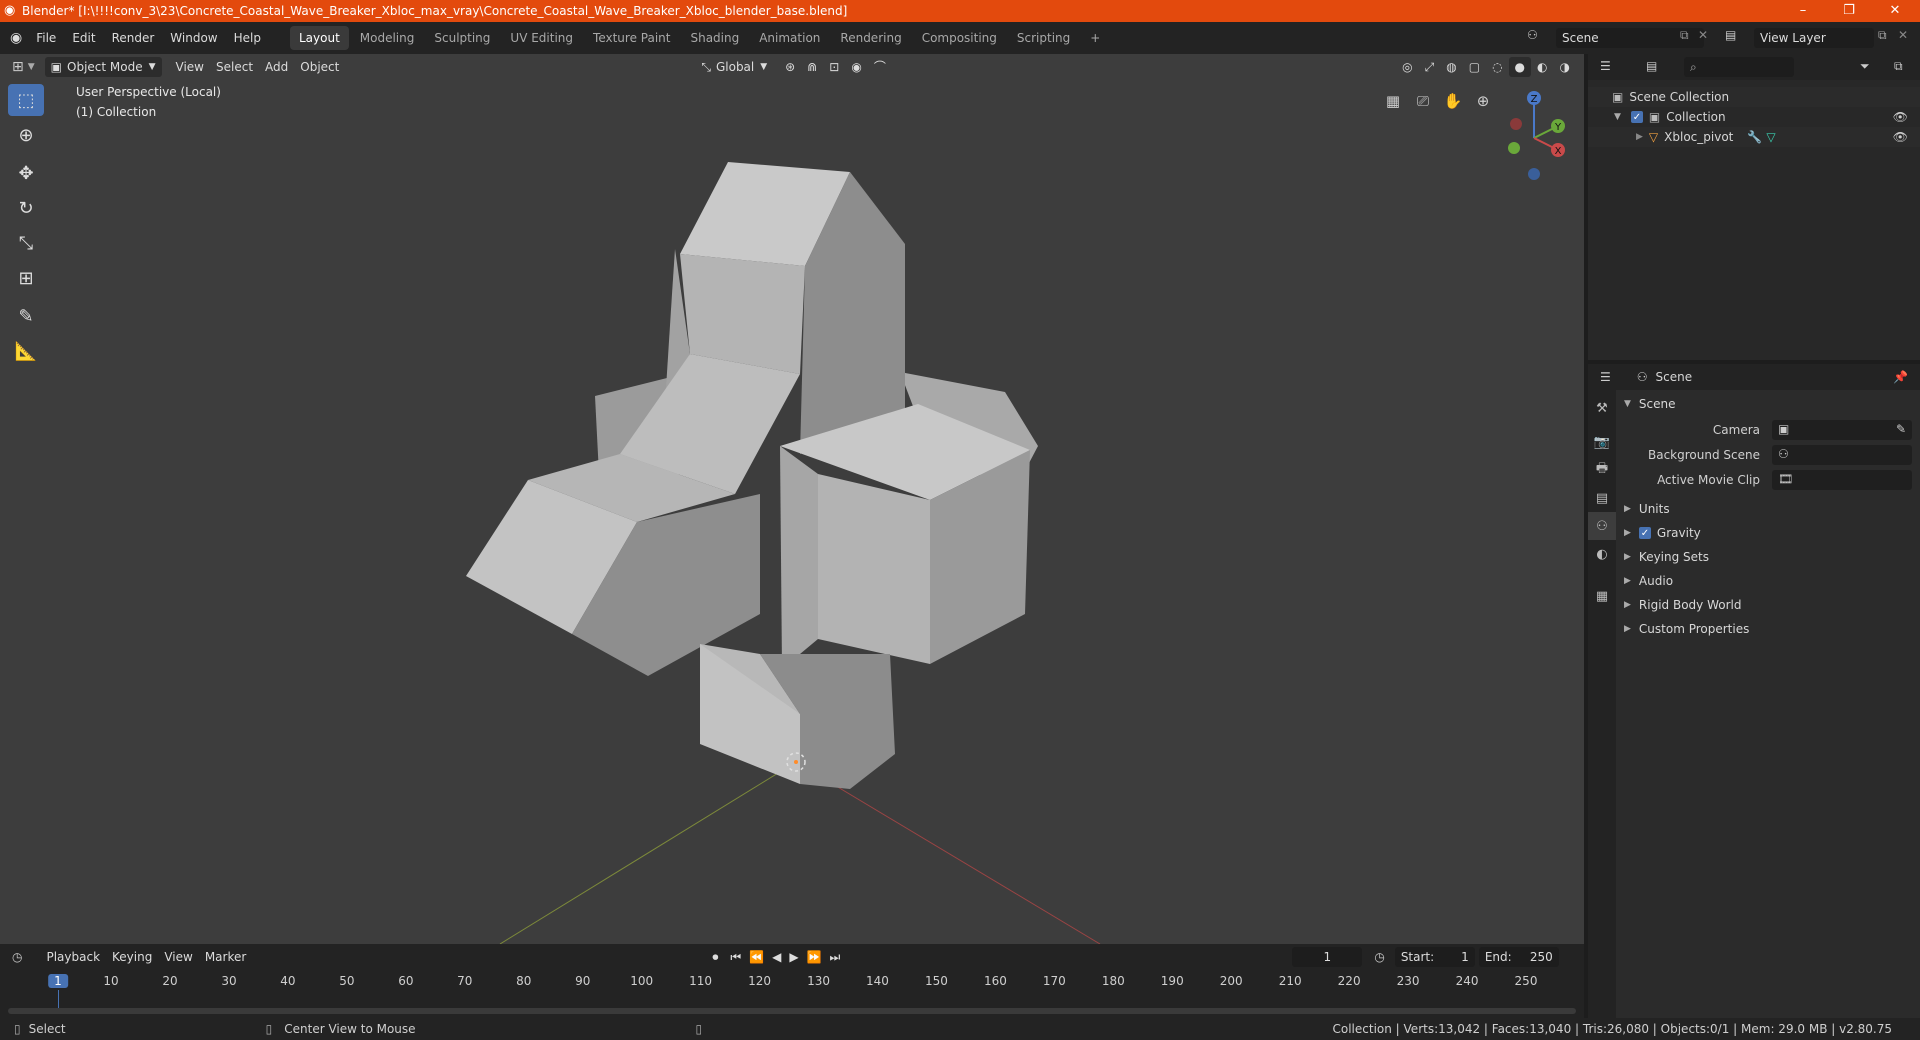  I want to click on falloff-icon: ⌒, so click(880, 67).